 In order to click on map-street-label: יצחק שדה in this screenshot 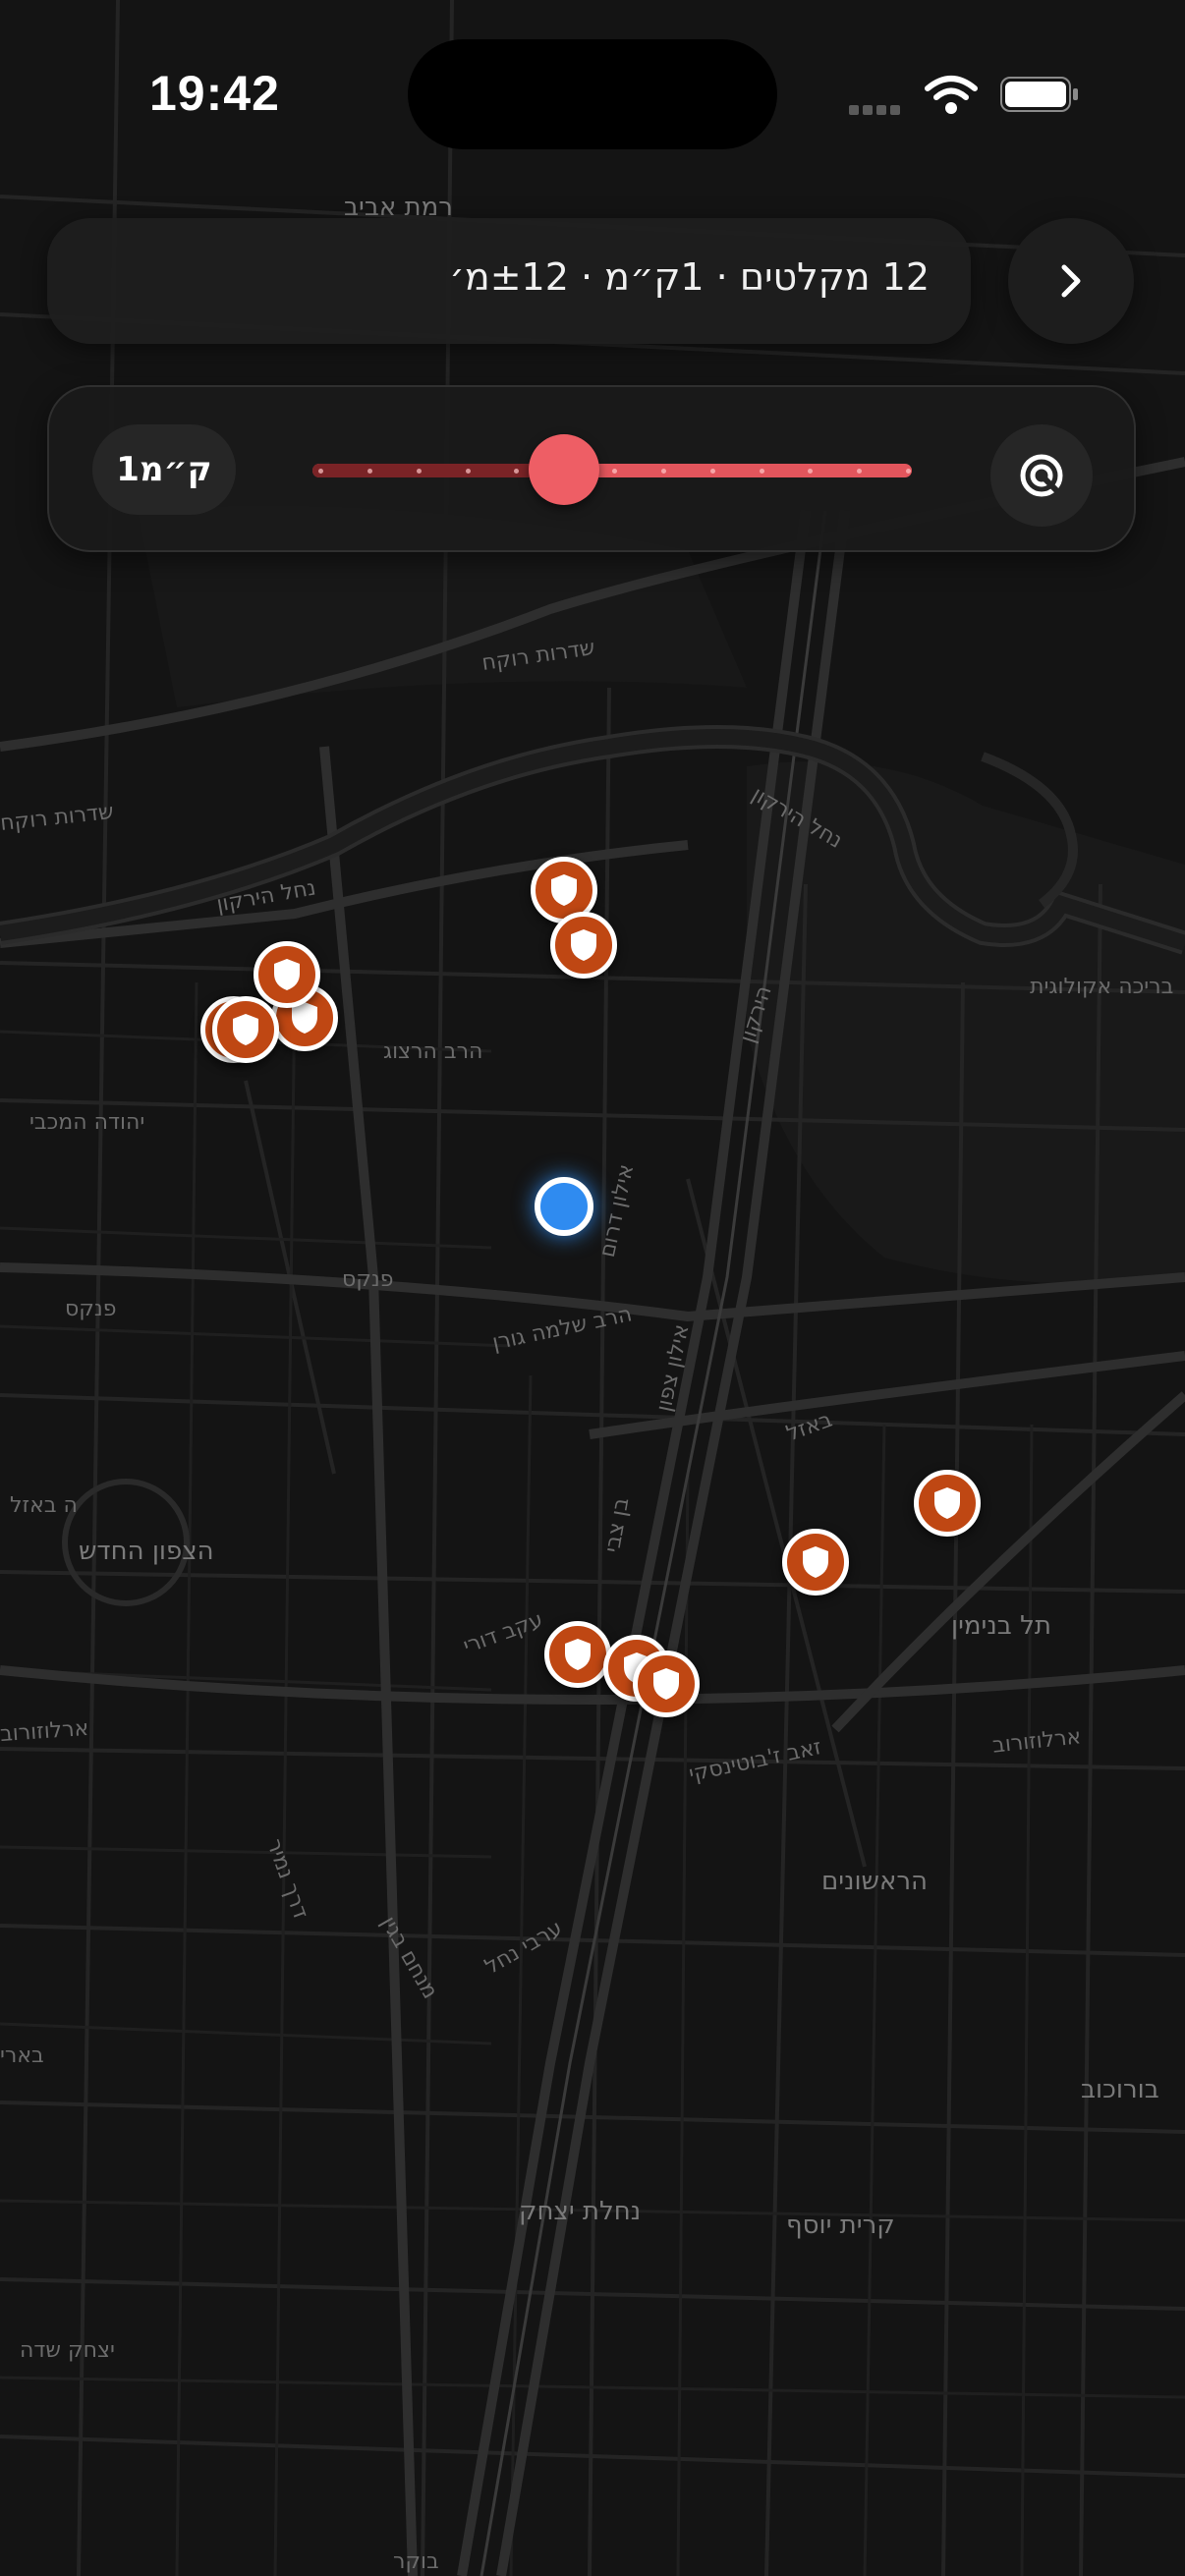, I will do `click(68, 2350)`.